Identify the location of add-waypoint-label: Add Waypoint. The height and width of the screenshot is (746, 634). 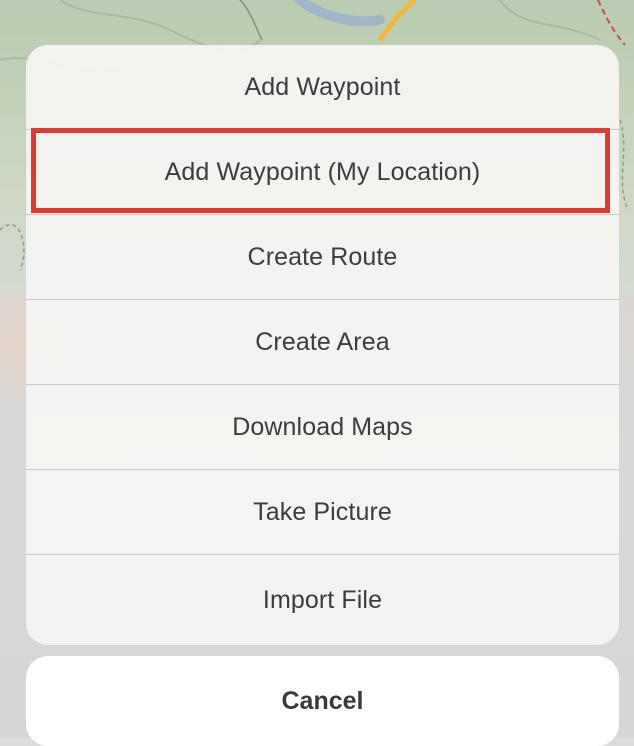
(322, 86).